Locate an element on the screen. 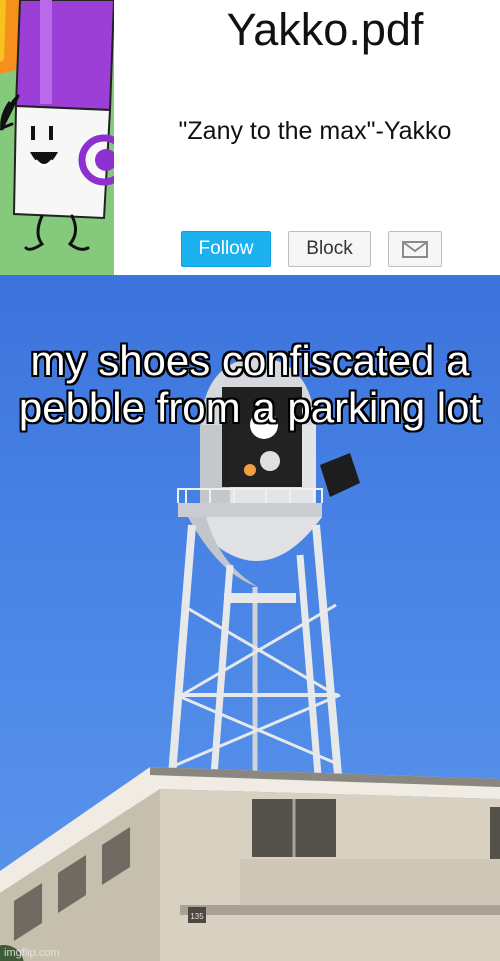 This screenshot has height=961, width=500. imgflip-watermark: imgflip.com is located at coordinates (32, 953).